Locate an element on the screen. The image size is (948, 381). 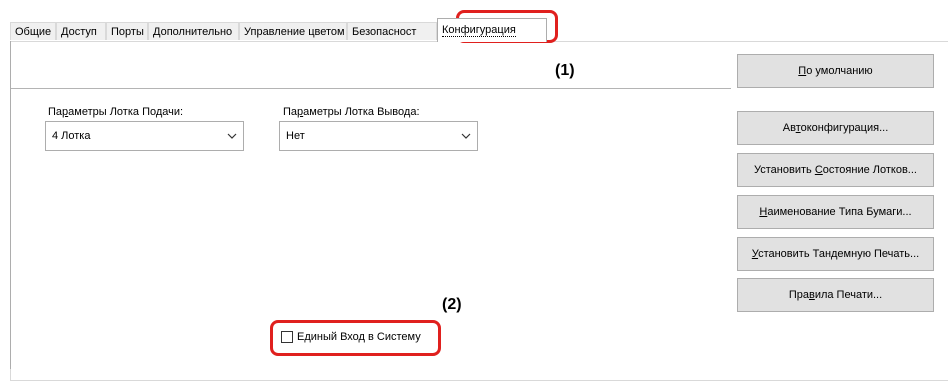
defaults-button-label: По умолчанию is located at coordinates (835, 71).